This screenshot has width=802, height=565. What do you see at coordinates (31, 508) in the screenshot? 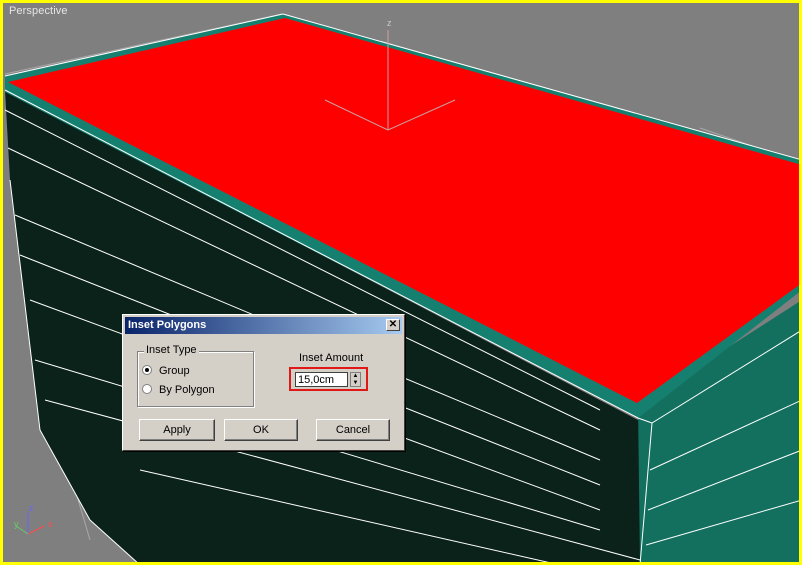
I see `tripod-z-label: z` at bounding box center [31, 508].